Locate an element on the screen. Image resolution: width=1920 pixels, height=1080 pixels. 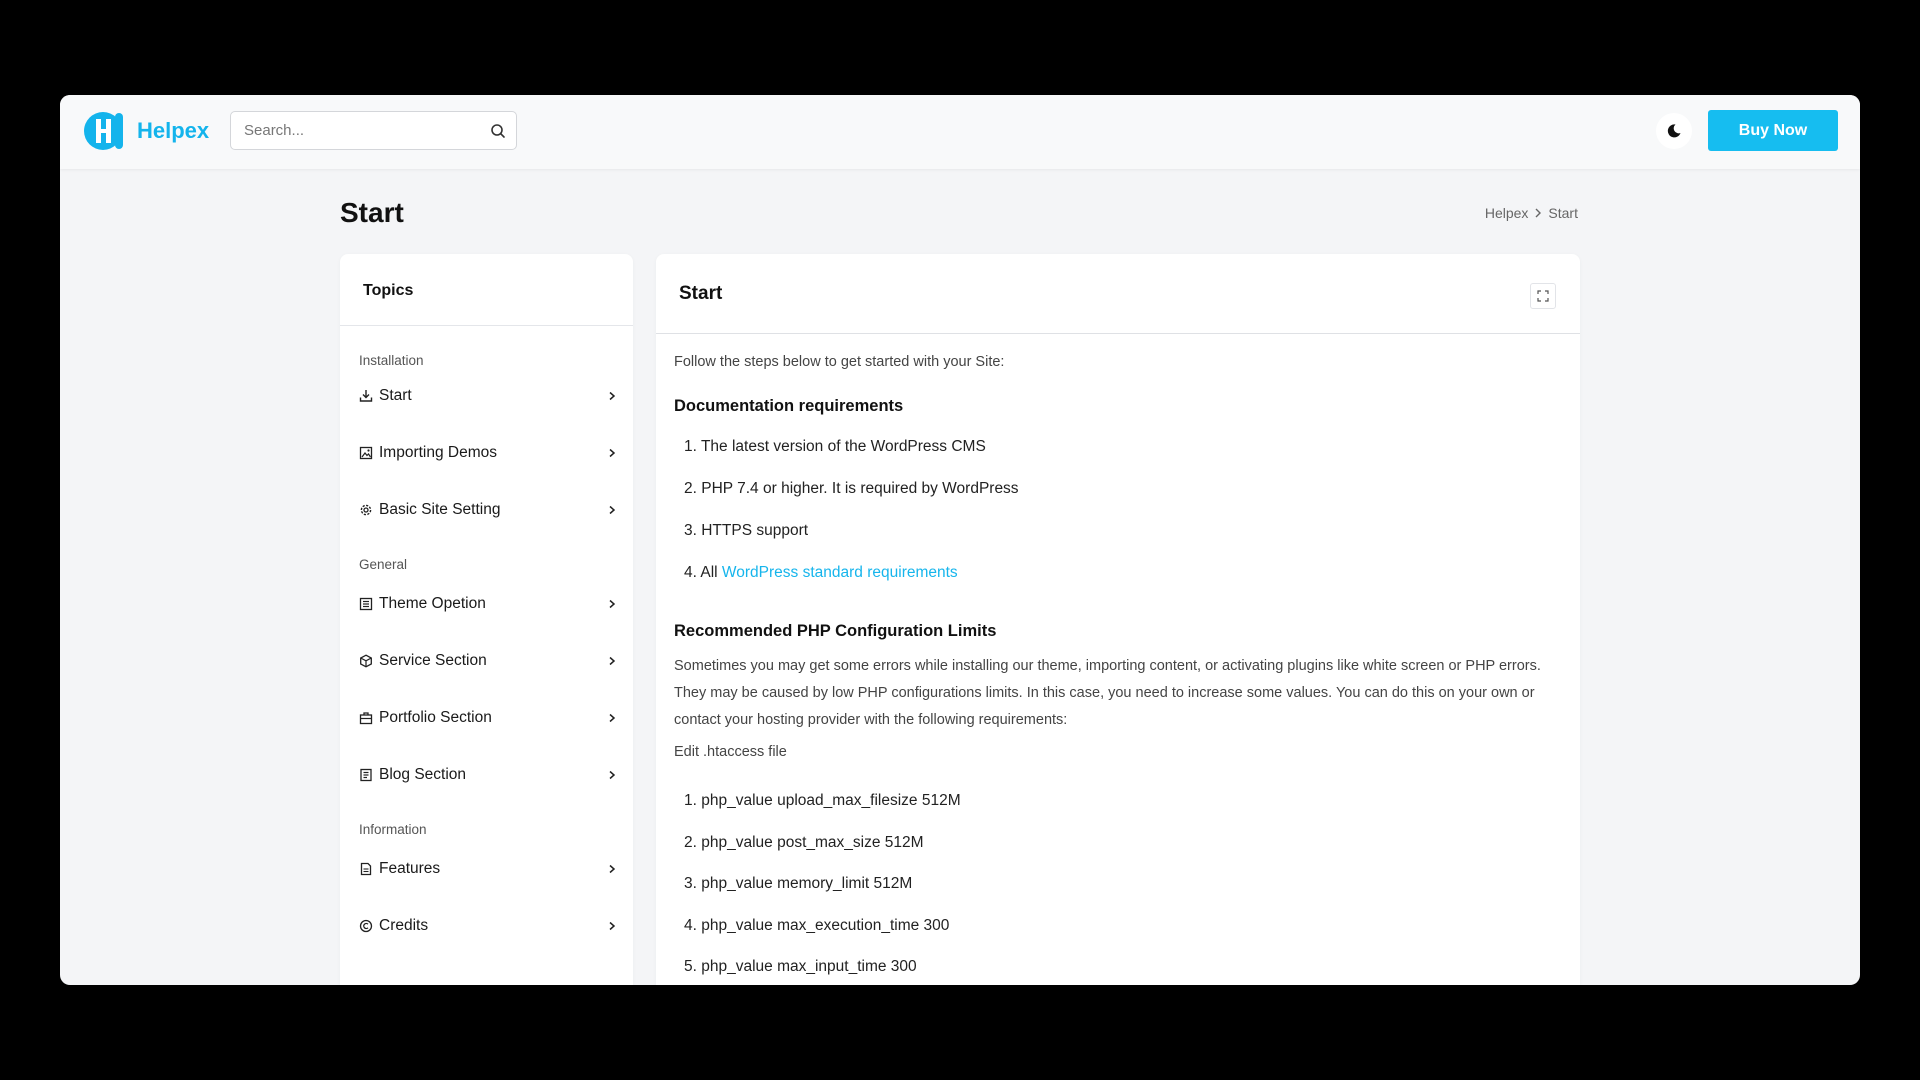
sidebar-item-importing-demos: Importing Demos is located at coordinates (488, 453).